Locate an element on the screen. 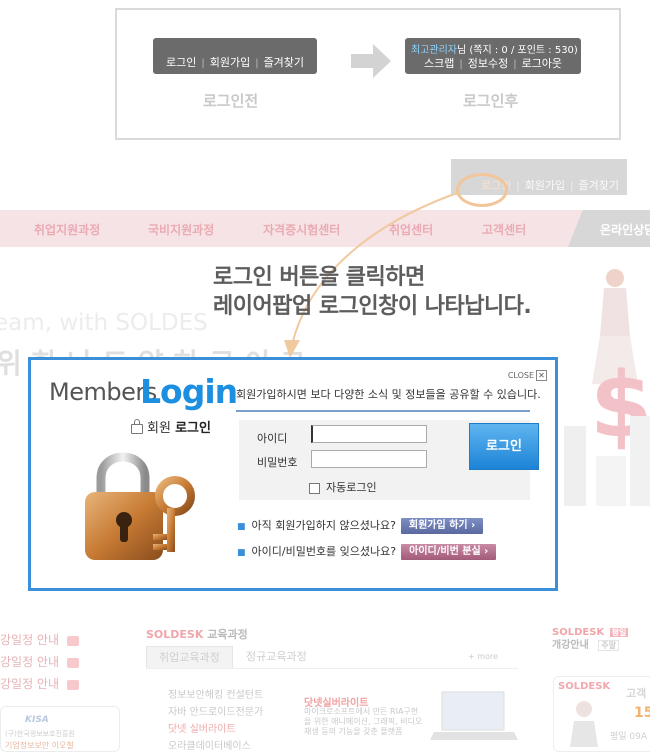 The height and width of the screenshot is (752, 650). before-favorite-link: 즐겨찾기 is located at coordinates (284, 62).